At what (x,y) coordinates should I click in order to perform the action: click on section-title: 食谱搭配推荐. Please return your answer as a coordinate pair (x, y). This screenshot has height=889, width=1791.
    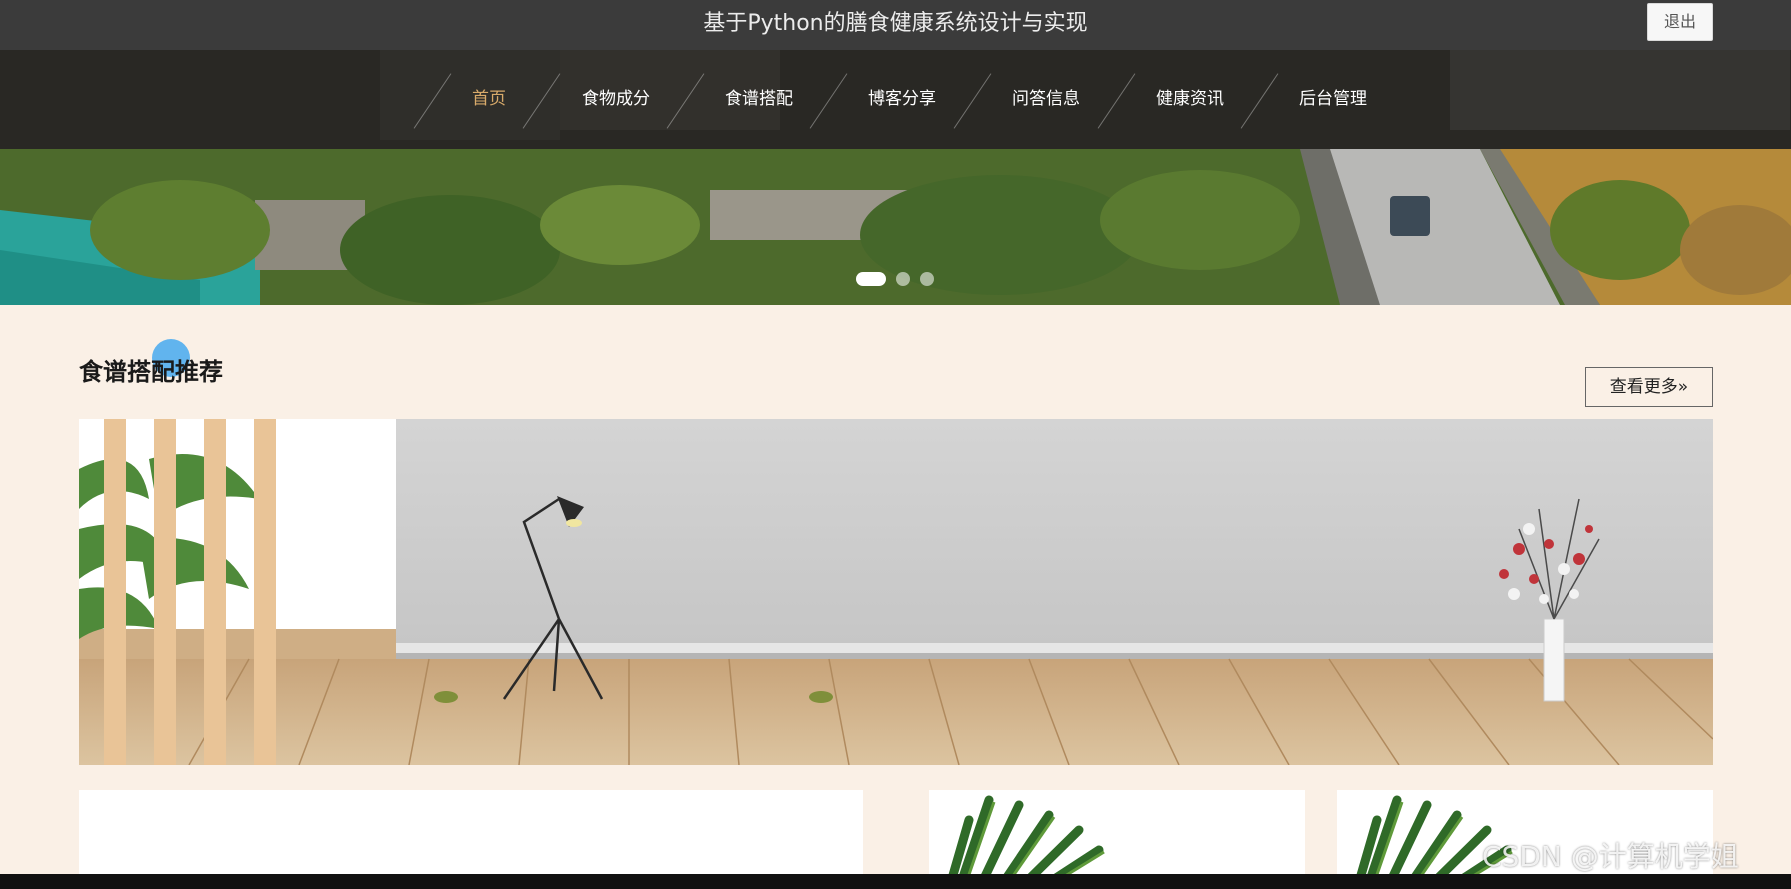
    Looking at the image, I should click on (151, 372).